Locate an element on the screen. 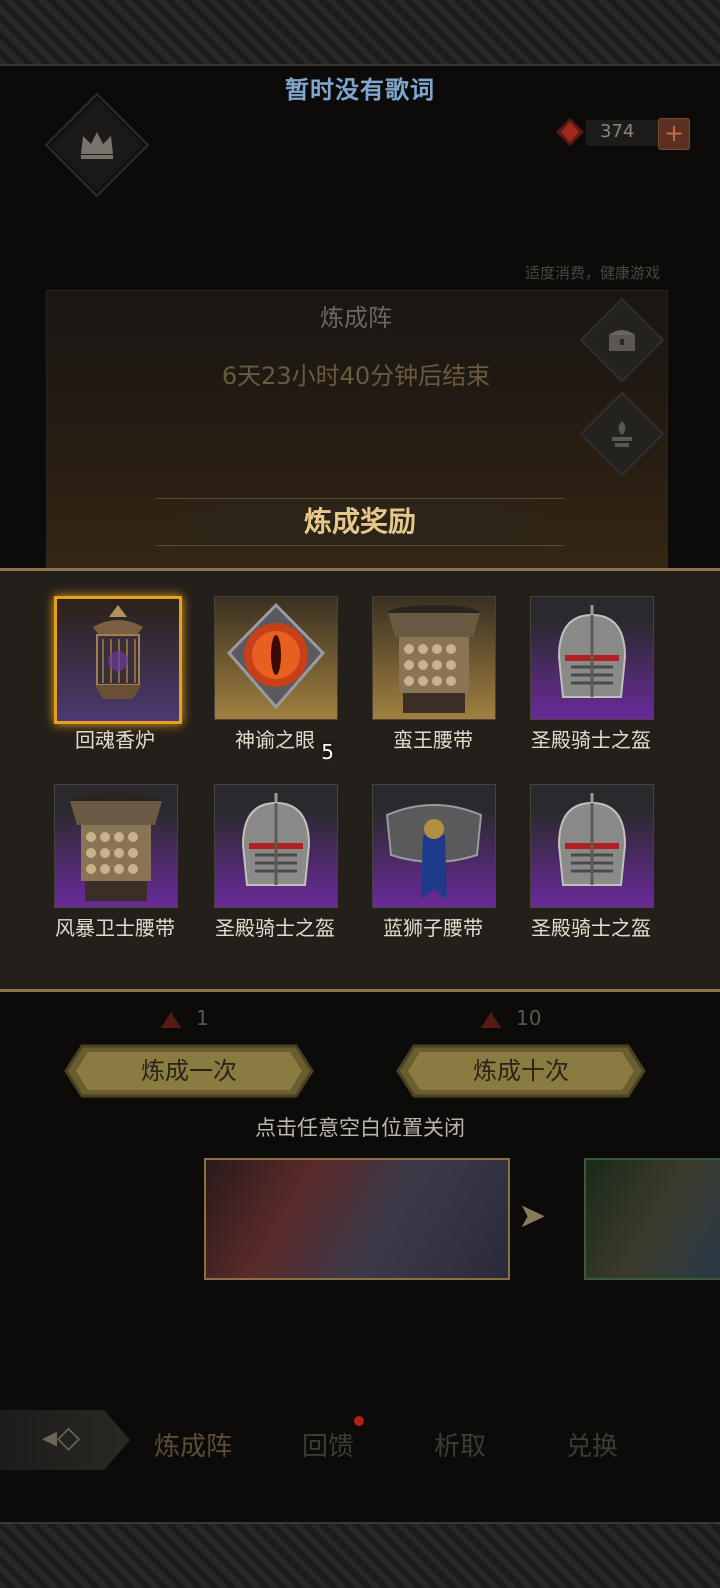 This screenshot has height=1588, width=720. reward-item: 回魂香炉 is located at coordinates (116, 681).